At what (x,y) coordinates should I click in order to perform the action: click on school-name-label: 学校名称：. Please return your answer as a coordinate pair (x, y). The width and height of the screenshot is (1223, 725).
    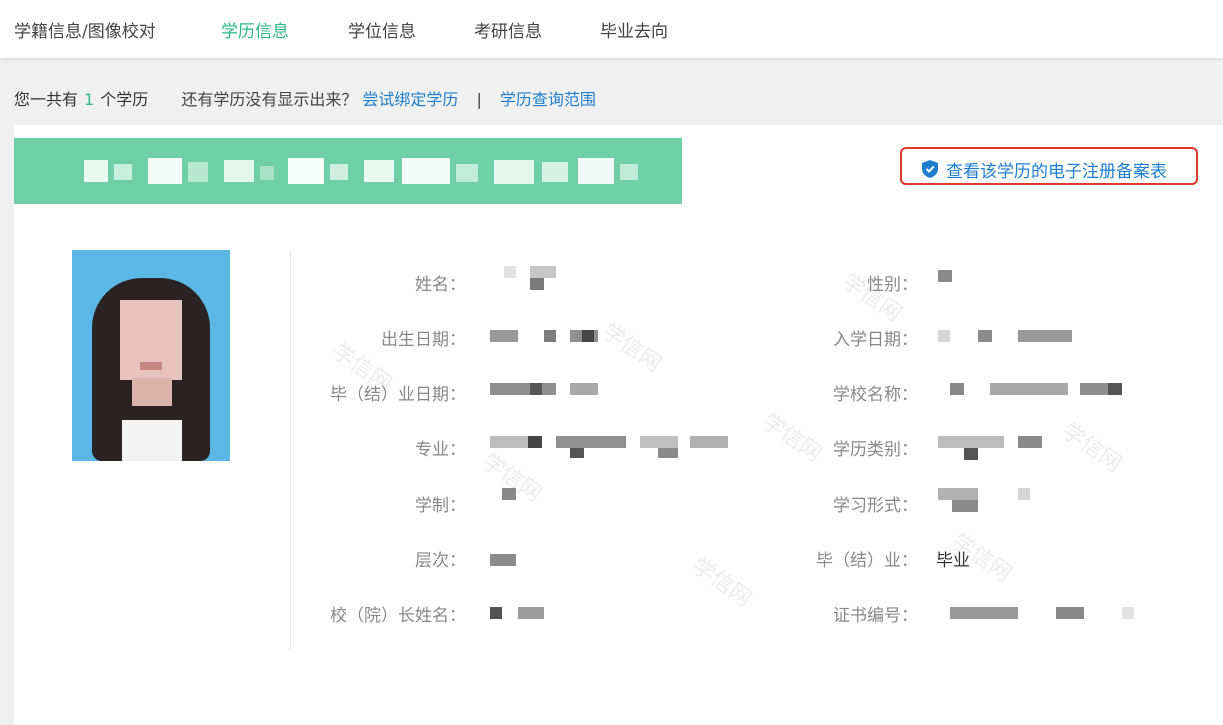
    Looking at the image, I should click on (875, 395).